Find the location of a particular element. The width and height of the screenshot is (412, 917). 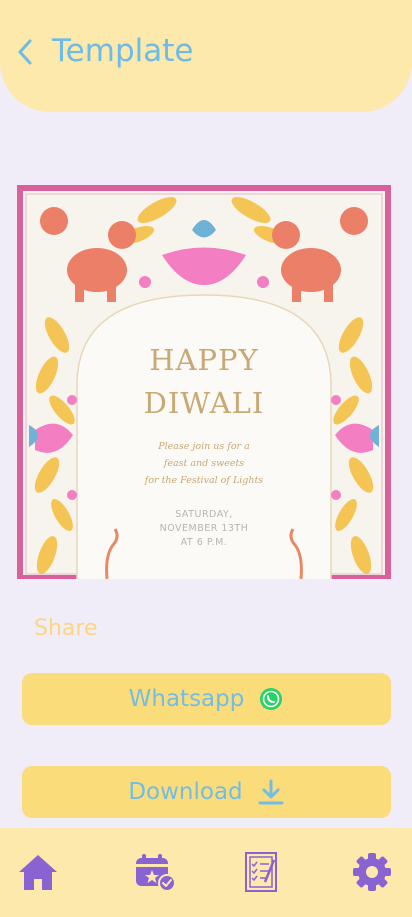

app-header: Template is located at coordinates (206, 56).